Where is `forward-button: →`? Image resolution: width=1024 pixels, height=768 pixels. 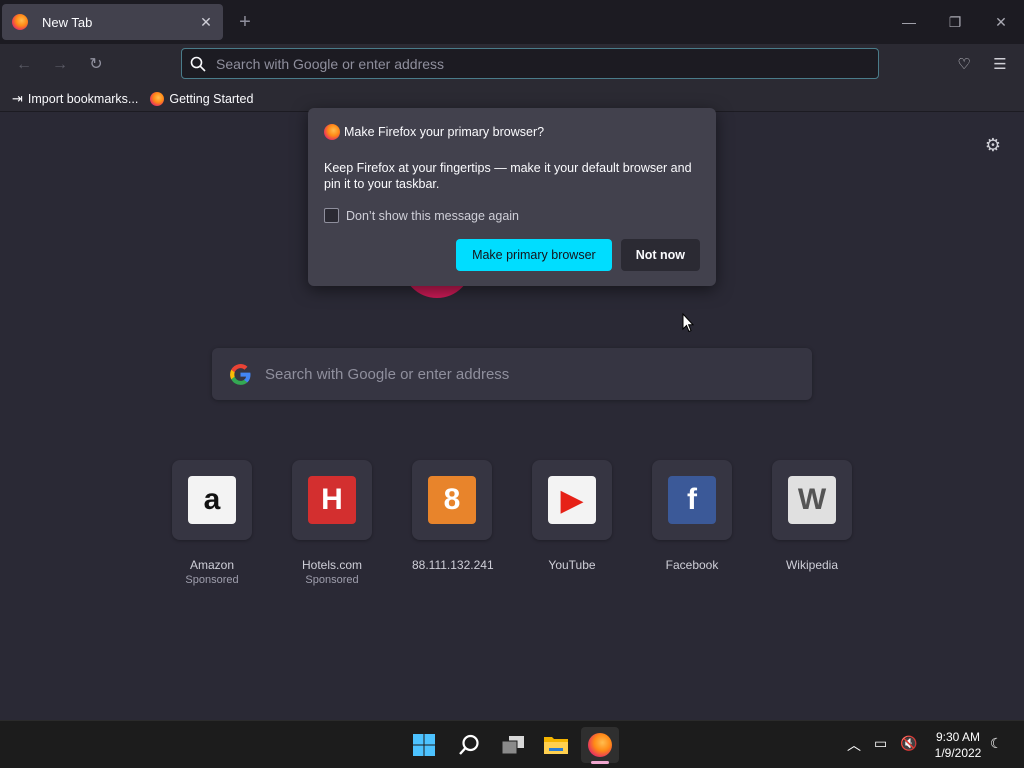
forward-button: → is located at coordinates (60, 65).